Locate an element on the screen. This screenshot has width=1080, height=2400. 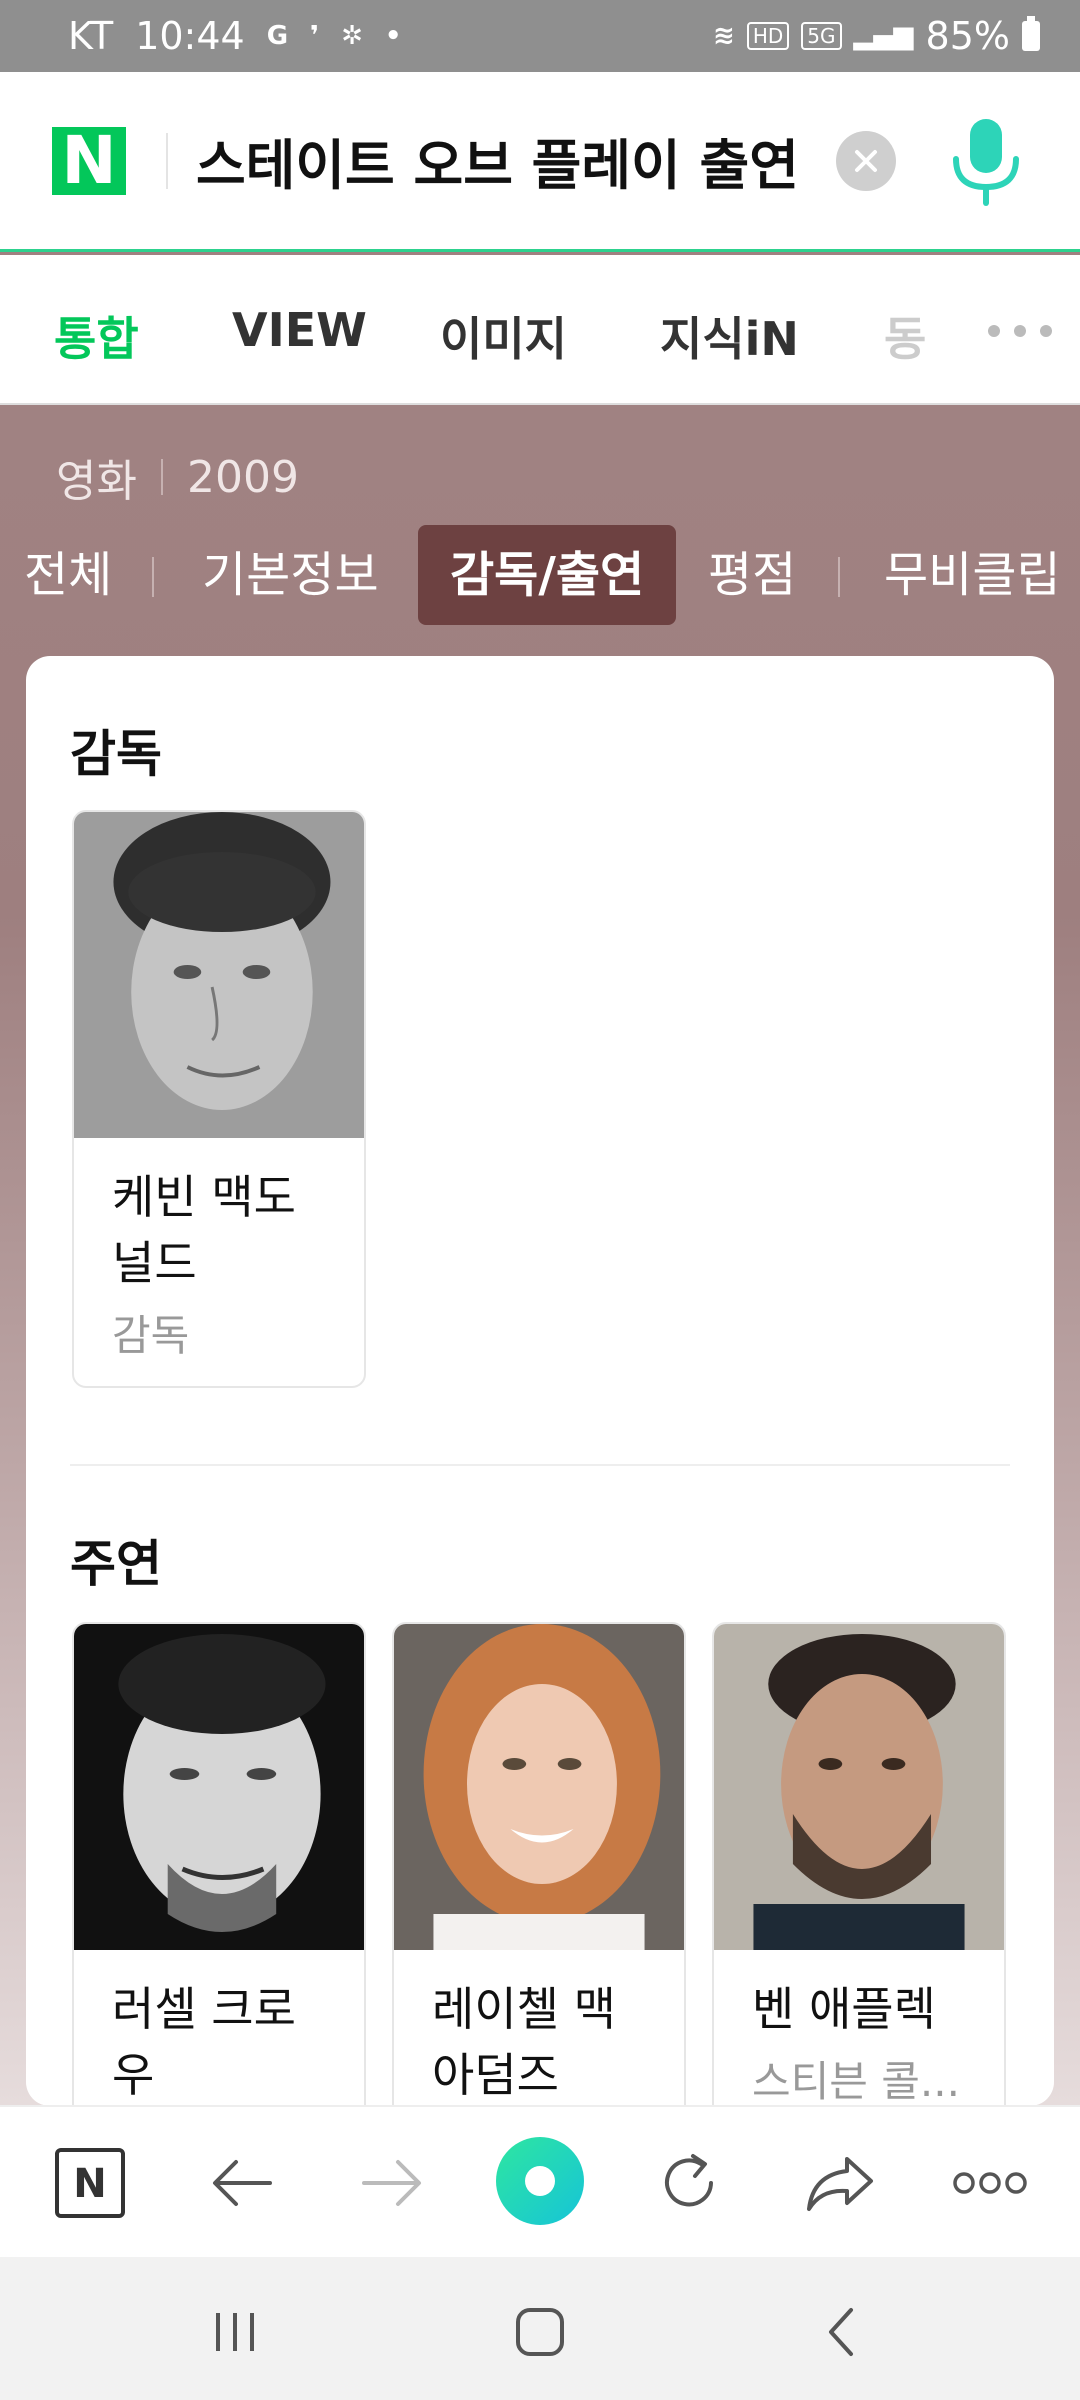
person-name: 케빈 맥도 널드 is located at coordinates (204, 1230).